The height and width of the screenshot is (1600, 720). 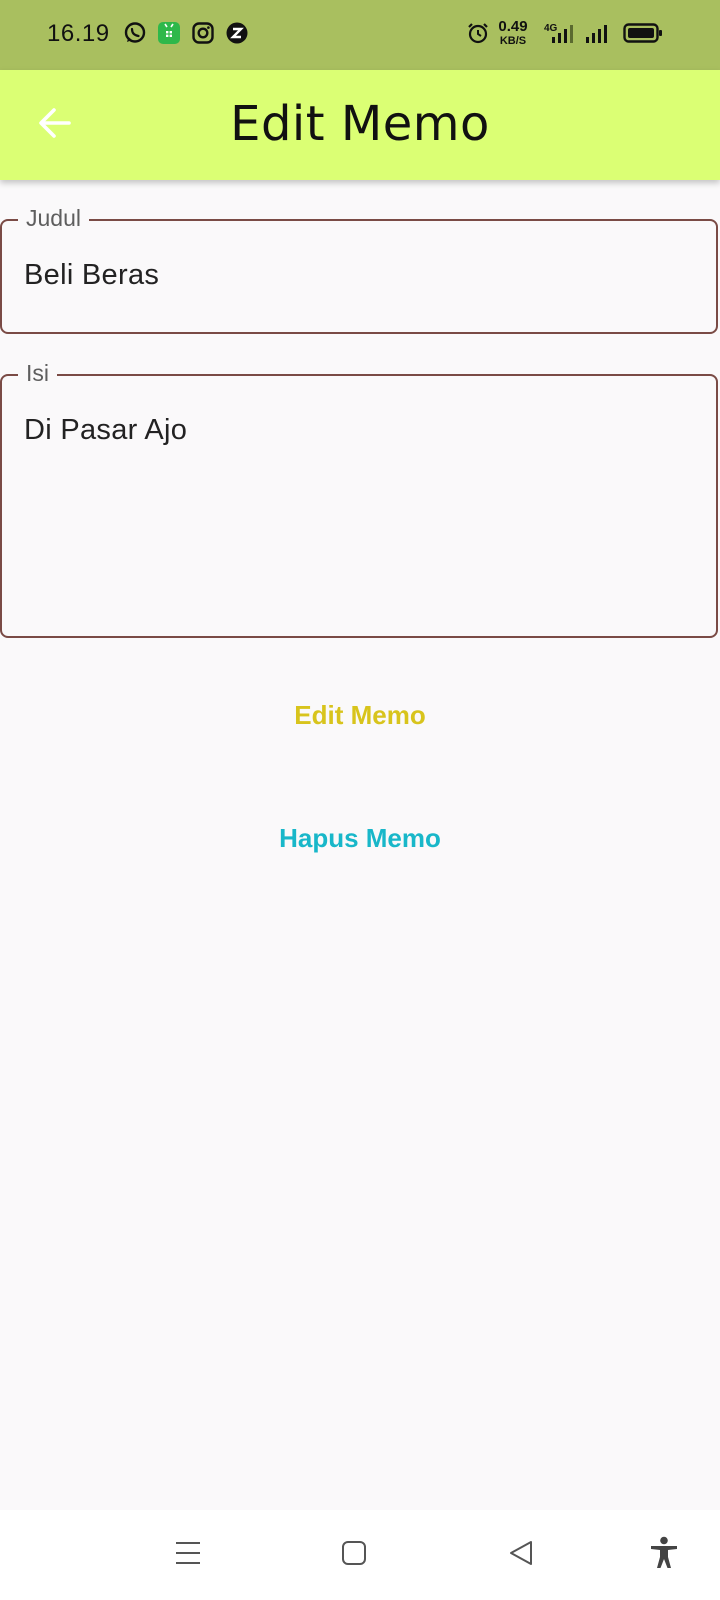 What do you see at coordinates (359, 269) in the screenshot?
I see `title-field: Judul Beli Beras` at bounding box center [359, 269].